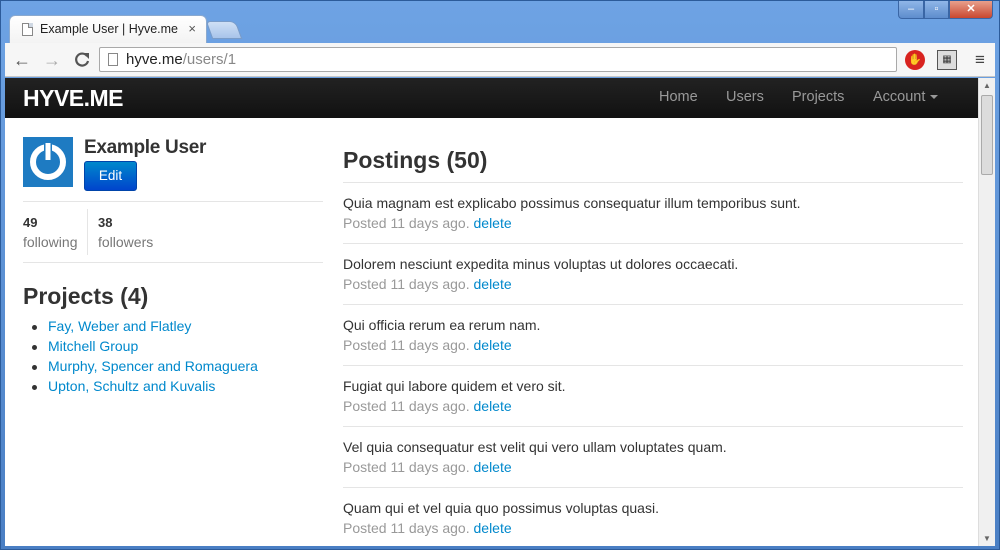 Image resolution: width=1000 pixels, height=550 pixels. I want to click on browser-menu-icon: ≡, so click(980, 60).